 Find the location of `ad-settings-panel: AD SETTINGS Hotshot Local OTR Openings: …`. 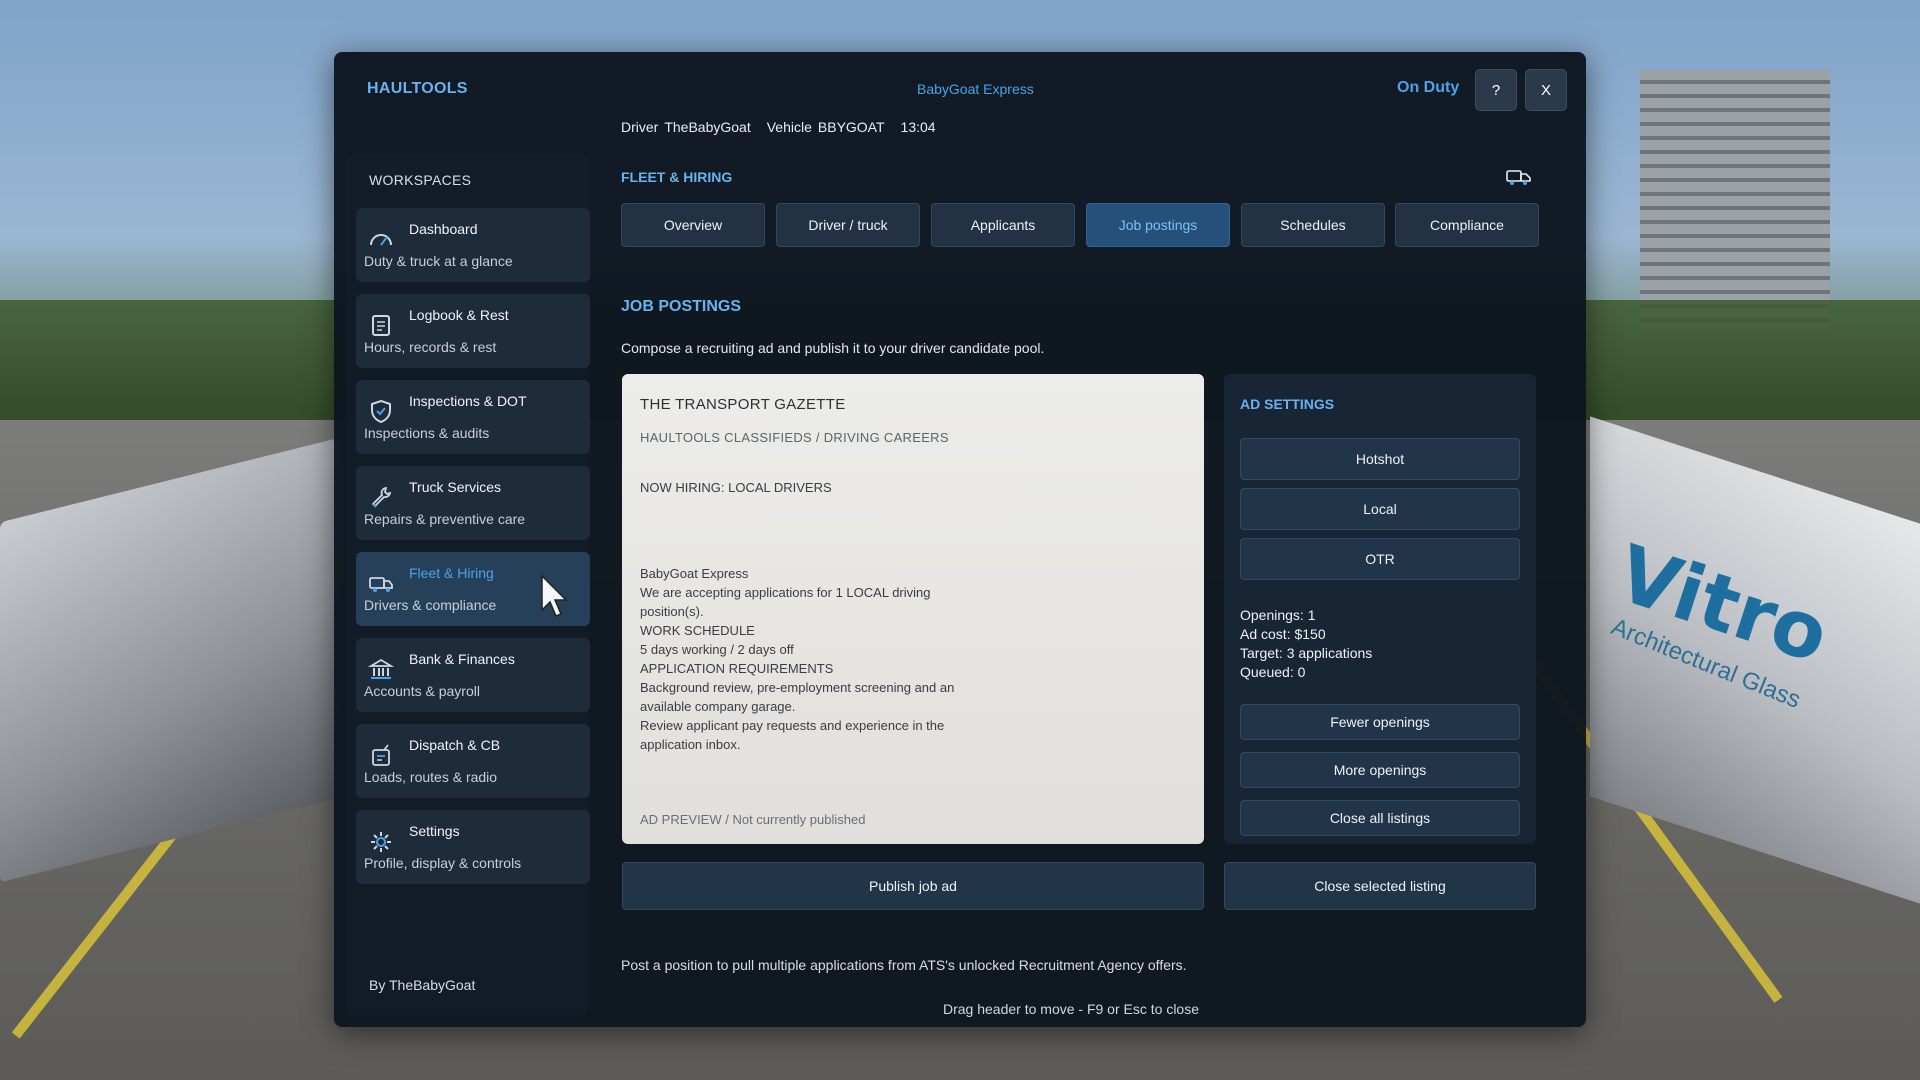

ad-settings-panel: AD SETTINGS Hotshot Local OTR Openings: … is located at coordinates (1380, 609).